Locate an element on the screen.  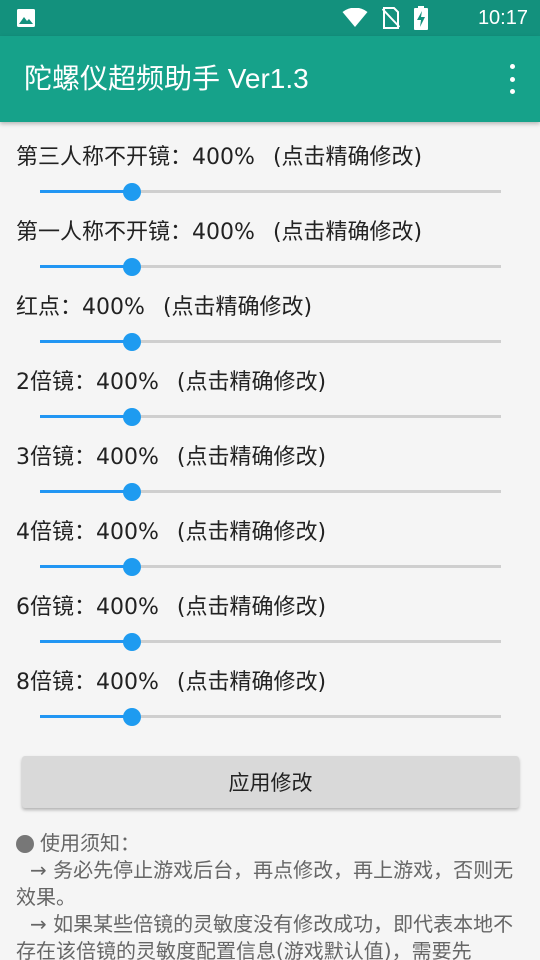
setting-label: 红点：400% (点击精确修改) is located at coordinates (164, 308).